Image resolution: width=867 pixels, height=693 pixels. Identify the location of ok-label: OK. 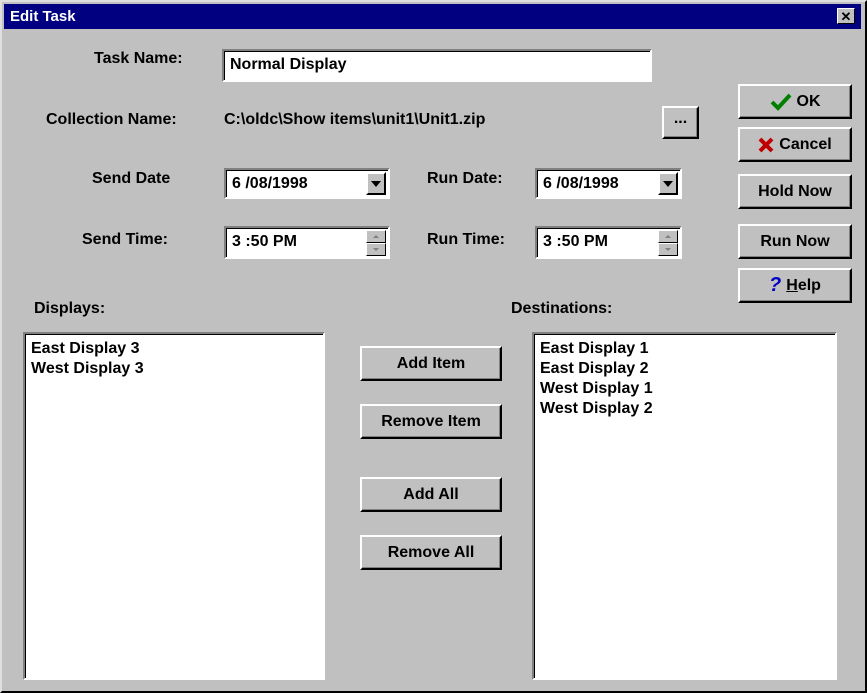
(808, 101).